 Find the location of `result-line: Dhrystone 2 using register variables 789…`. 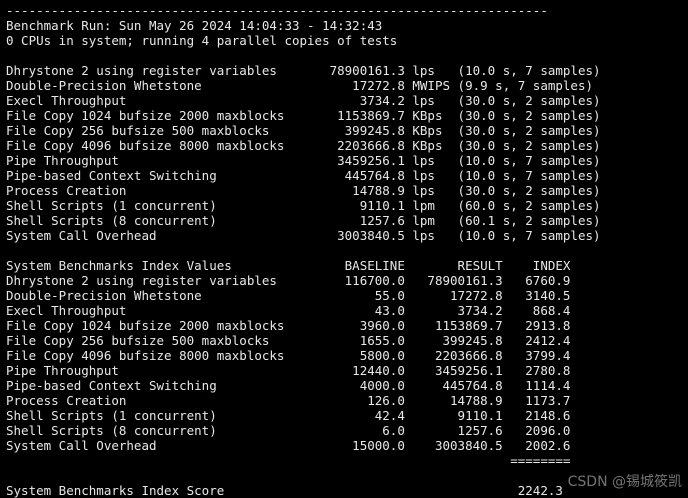

result-line: Dhrystone 2 using register variables 789… is located at coordinates (303, 70).